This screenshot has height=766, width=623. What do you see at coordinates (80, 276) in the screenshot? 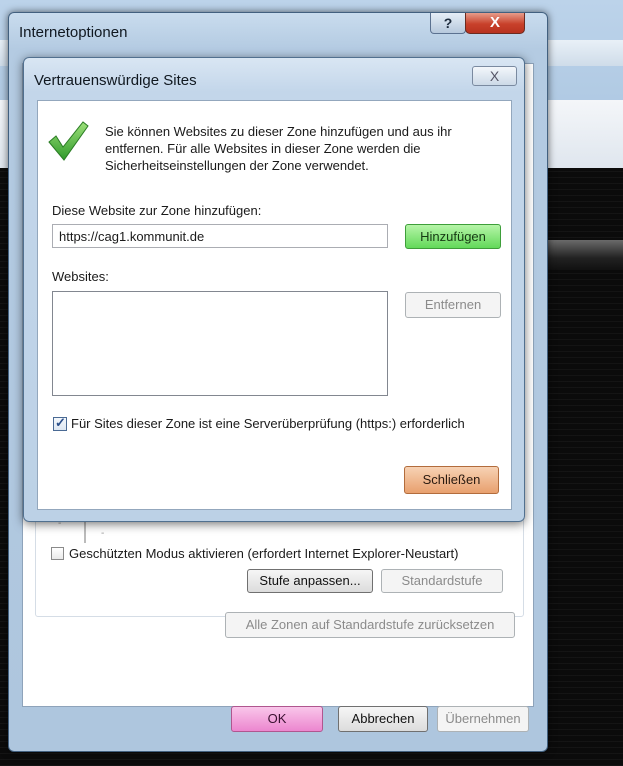
I see `websites-label: Websites:` at bounding box center [80, 276].